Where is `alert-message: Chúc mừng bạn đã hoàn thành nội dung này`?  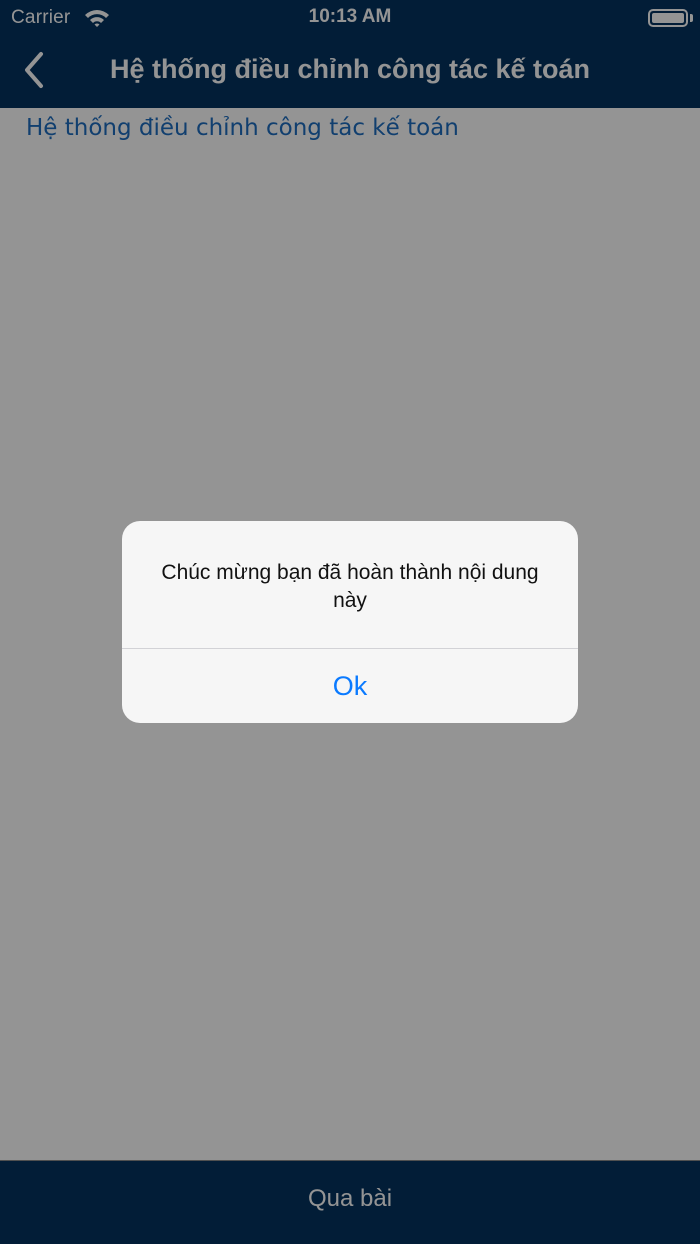
alert-message: Chúc mừng bạn đã hoàn thành nội dung này is located at coordinates (350, 586).